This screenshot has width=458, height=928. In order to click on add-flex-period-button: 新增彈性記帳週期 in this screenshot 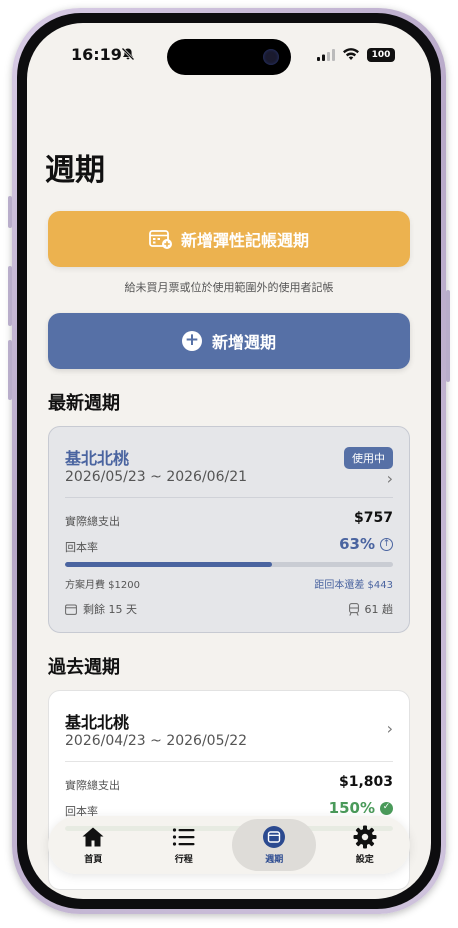, I will do `click(229, 239)`.